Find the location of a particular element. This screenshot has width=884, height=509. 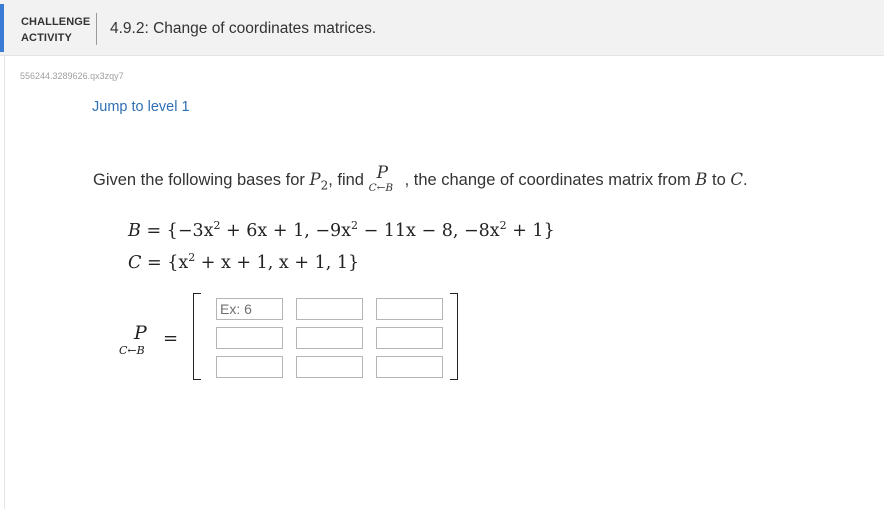

basis-B-rhs-2: + 6x + 1, −9x is located at coordinates (285, 231).